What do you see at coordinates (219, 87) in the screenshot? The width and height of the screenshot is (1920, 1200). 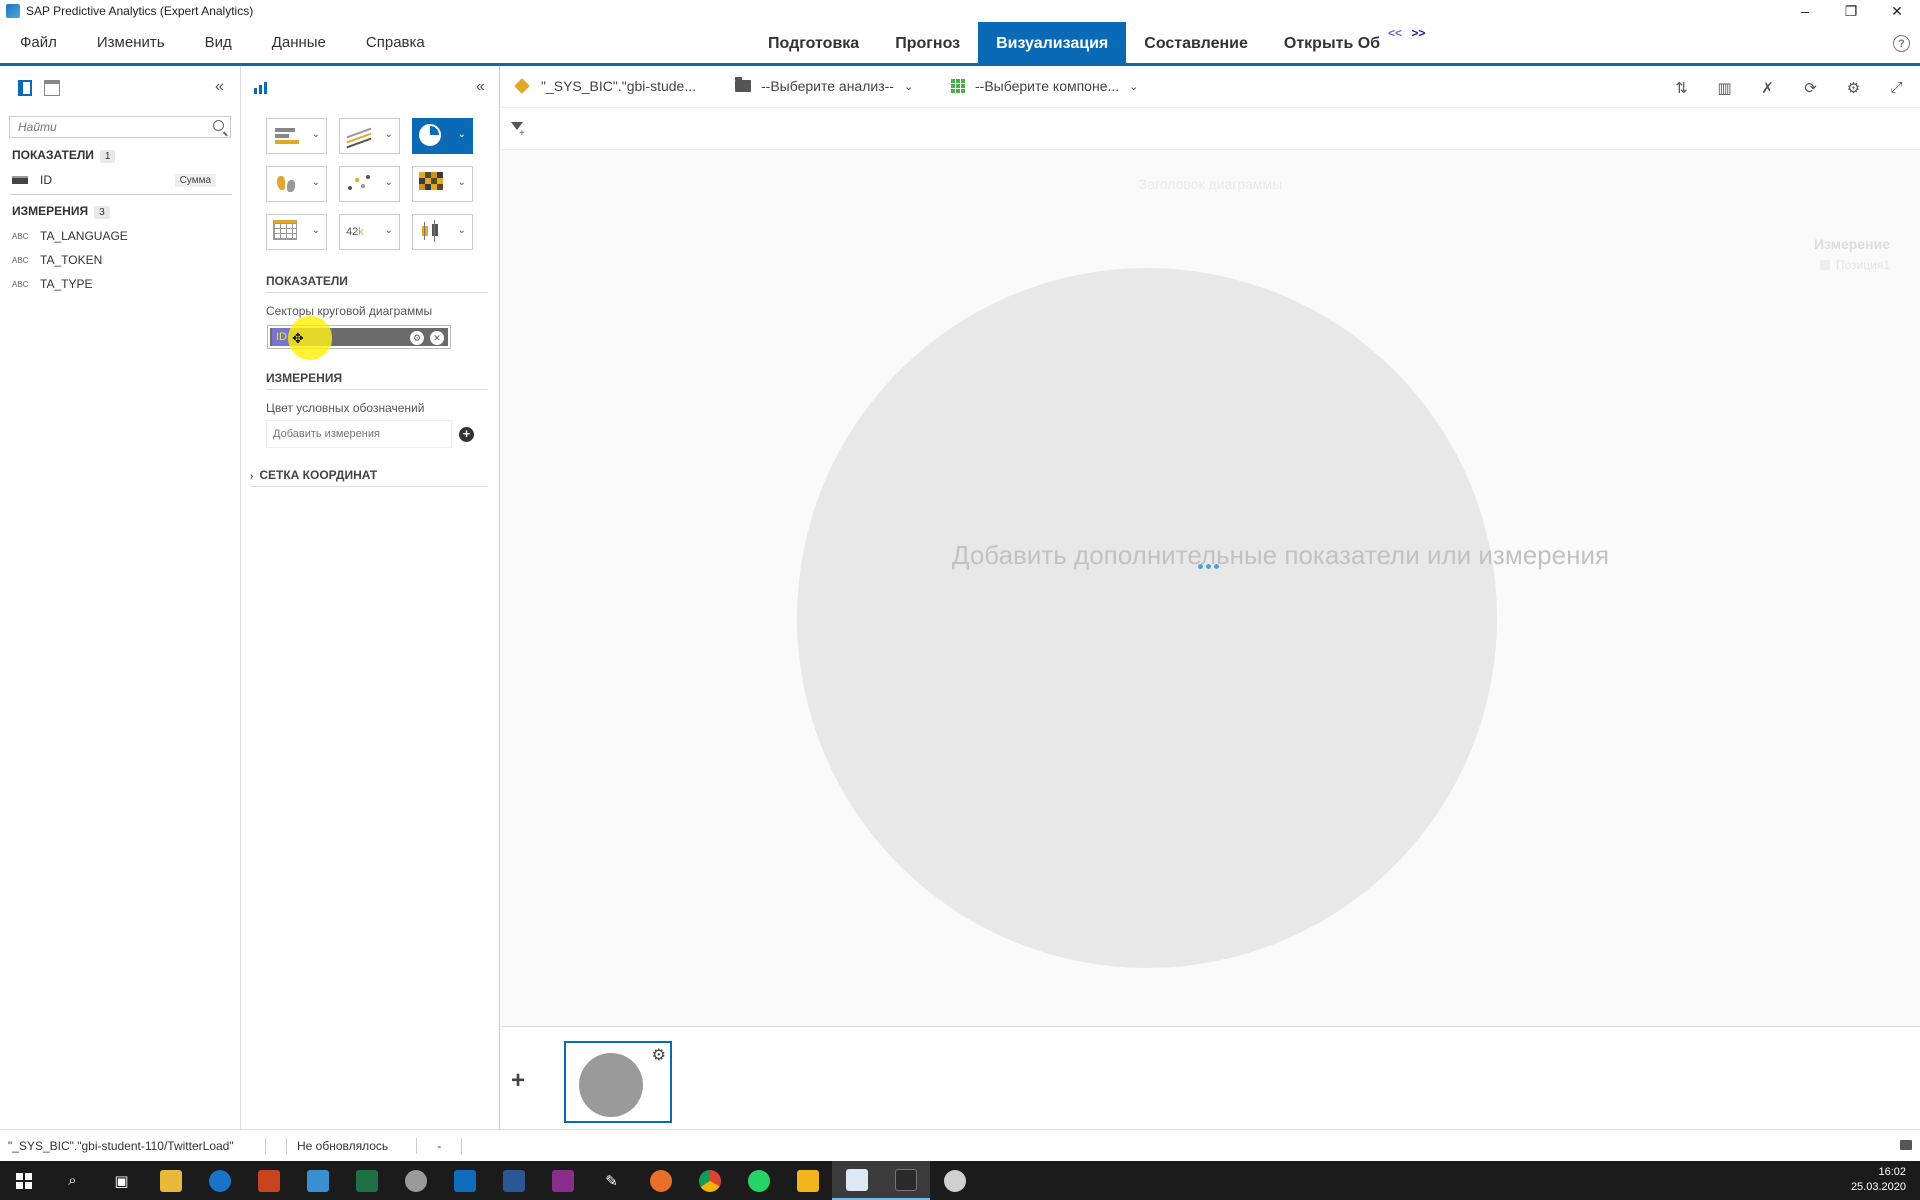 I see `collapse-data-pane-button: «` at bounding box center [219, 87].